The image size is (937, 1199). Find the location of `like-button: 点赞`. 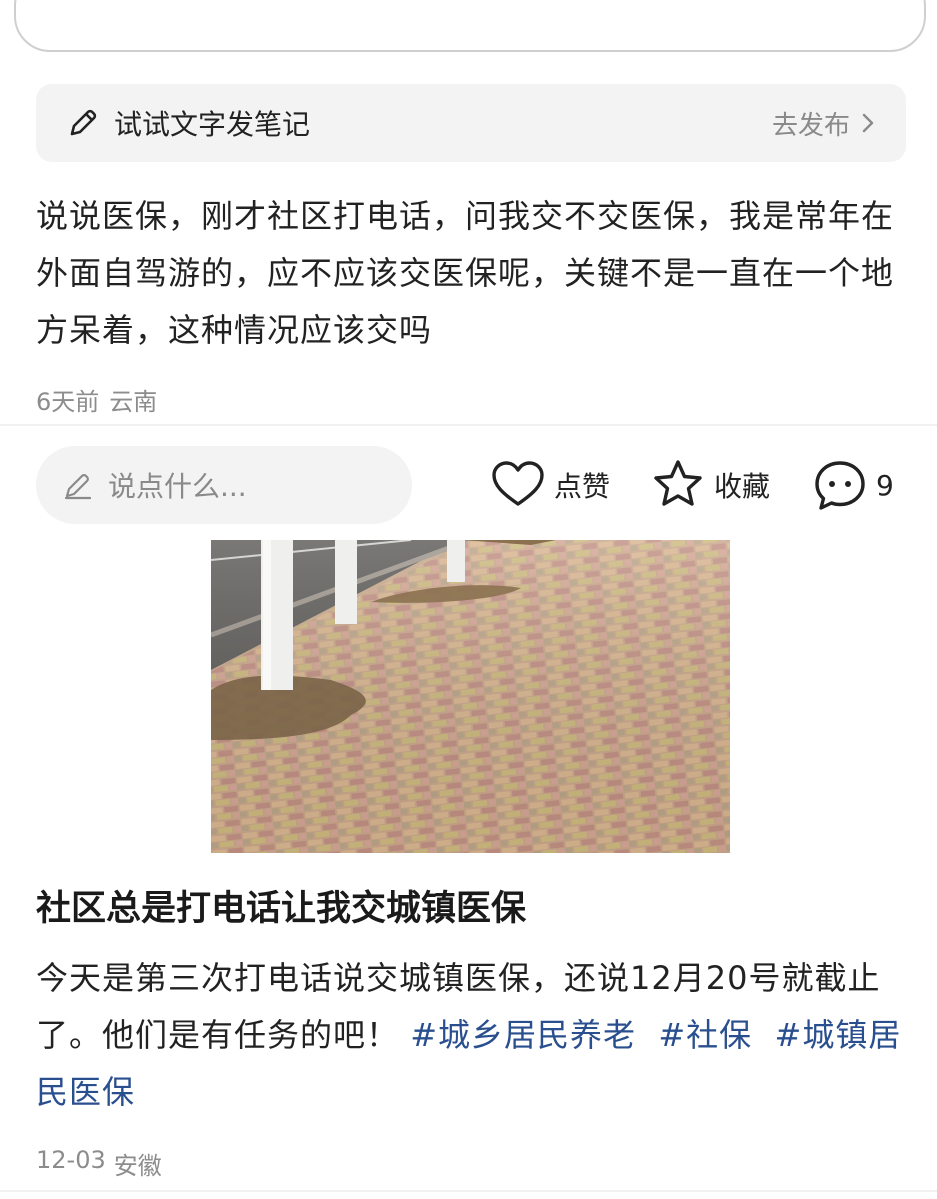

like-button: 点赞 is located at coordinates (550, 485).